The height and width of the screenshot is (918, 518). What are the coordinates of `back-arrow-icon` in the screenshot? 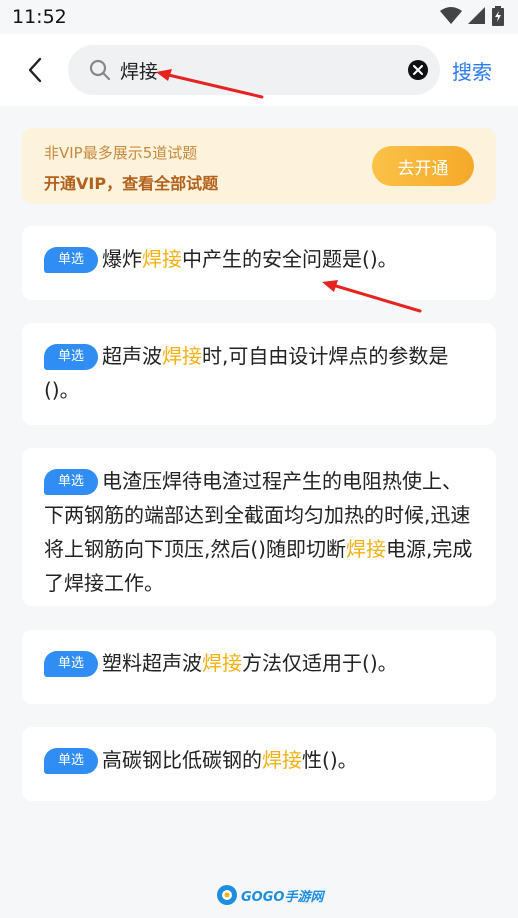 It's located at (35, 70).